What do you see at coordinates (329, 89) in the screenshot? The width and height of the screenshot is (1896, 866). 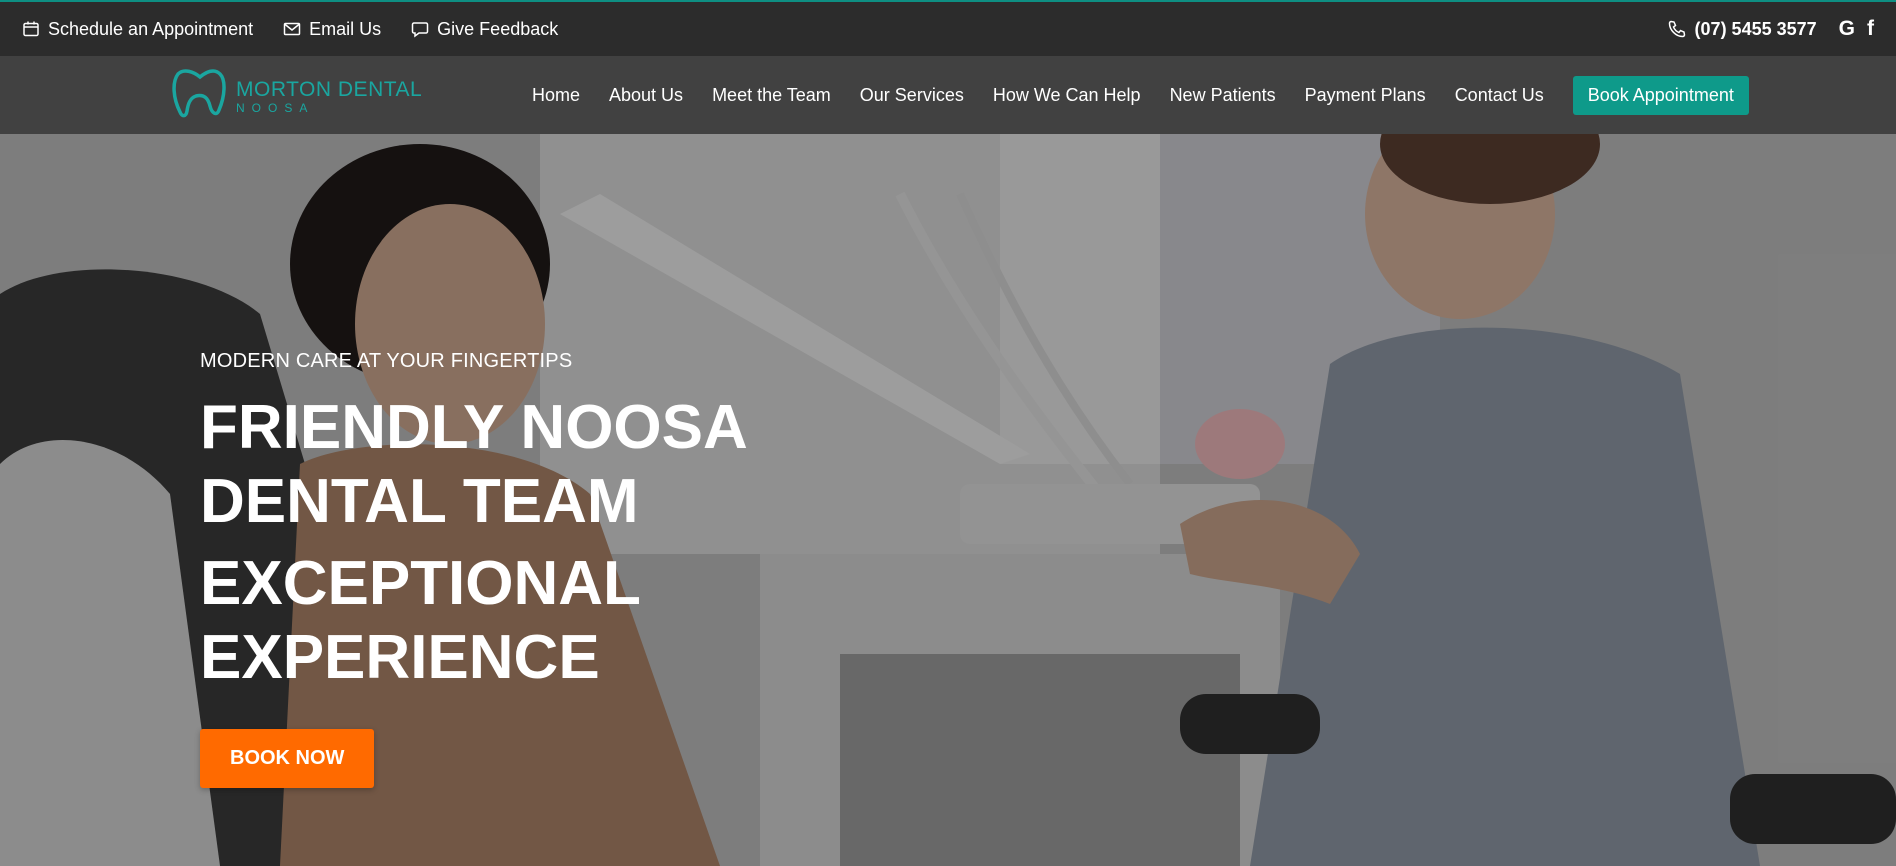 I see `logo-title: MORTON DENTAL` at bounding box center [329, 89].